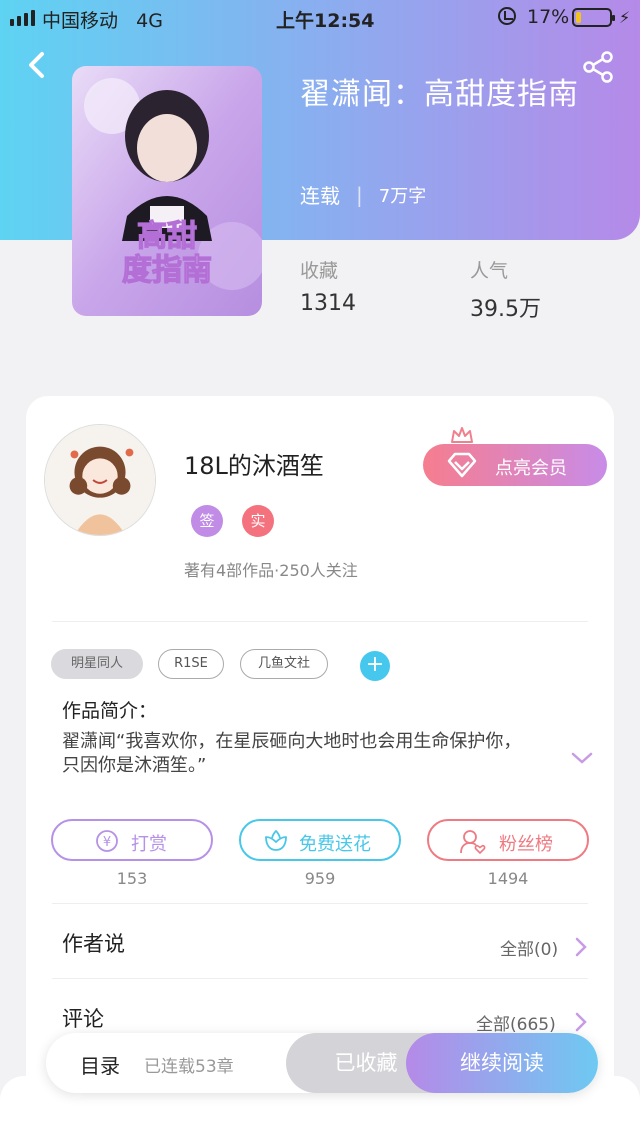 The height and width of the screenshot is (1139, 640). What do you see at coordinates (167, 191) in the screenshot?
I see `book-cover-image: 高甜 度指南` at bounding box center [167, 191].